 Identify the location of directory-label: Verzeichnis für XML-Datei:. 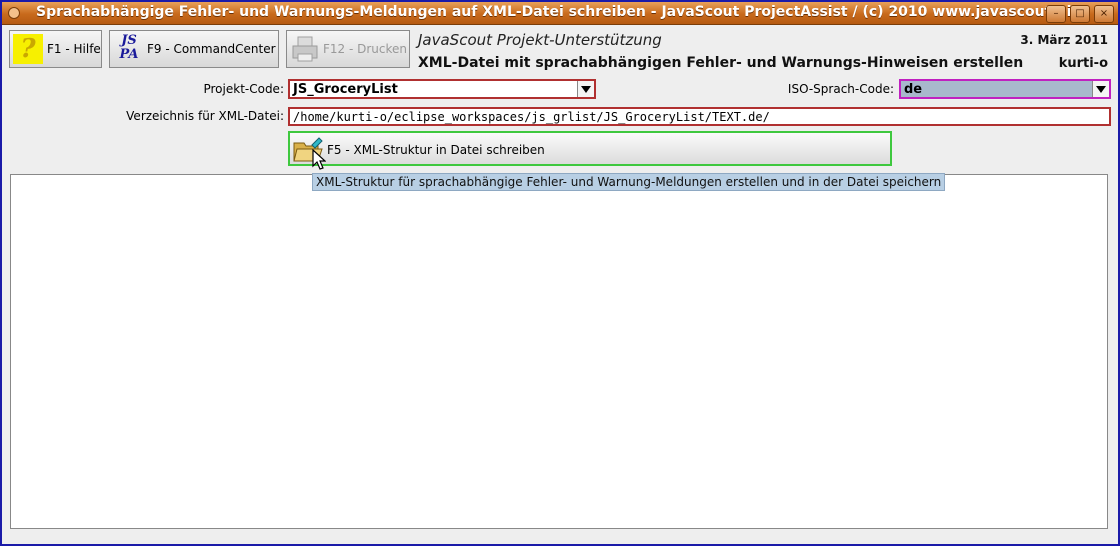
(205, 116).